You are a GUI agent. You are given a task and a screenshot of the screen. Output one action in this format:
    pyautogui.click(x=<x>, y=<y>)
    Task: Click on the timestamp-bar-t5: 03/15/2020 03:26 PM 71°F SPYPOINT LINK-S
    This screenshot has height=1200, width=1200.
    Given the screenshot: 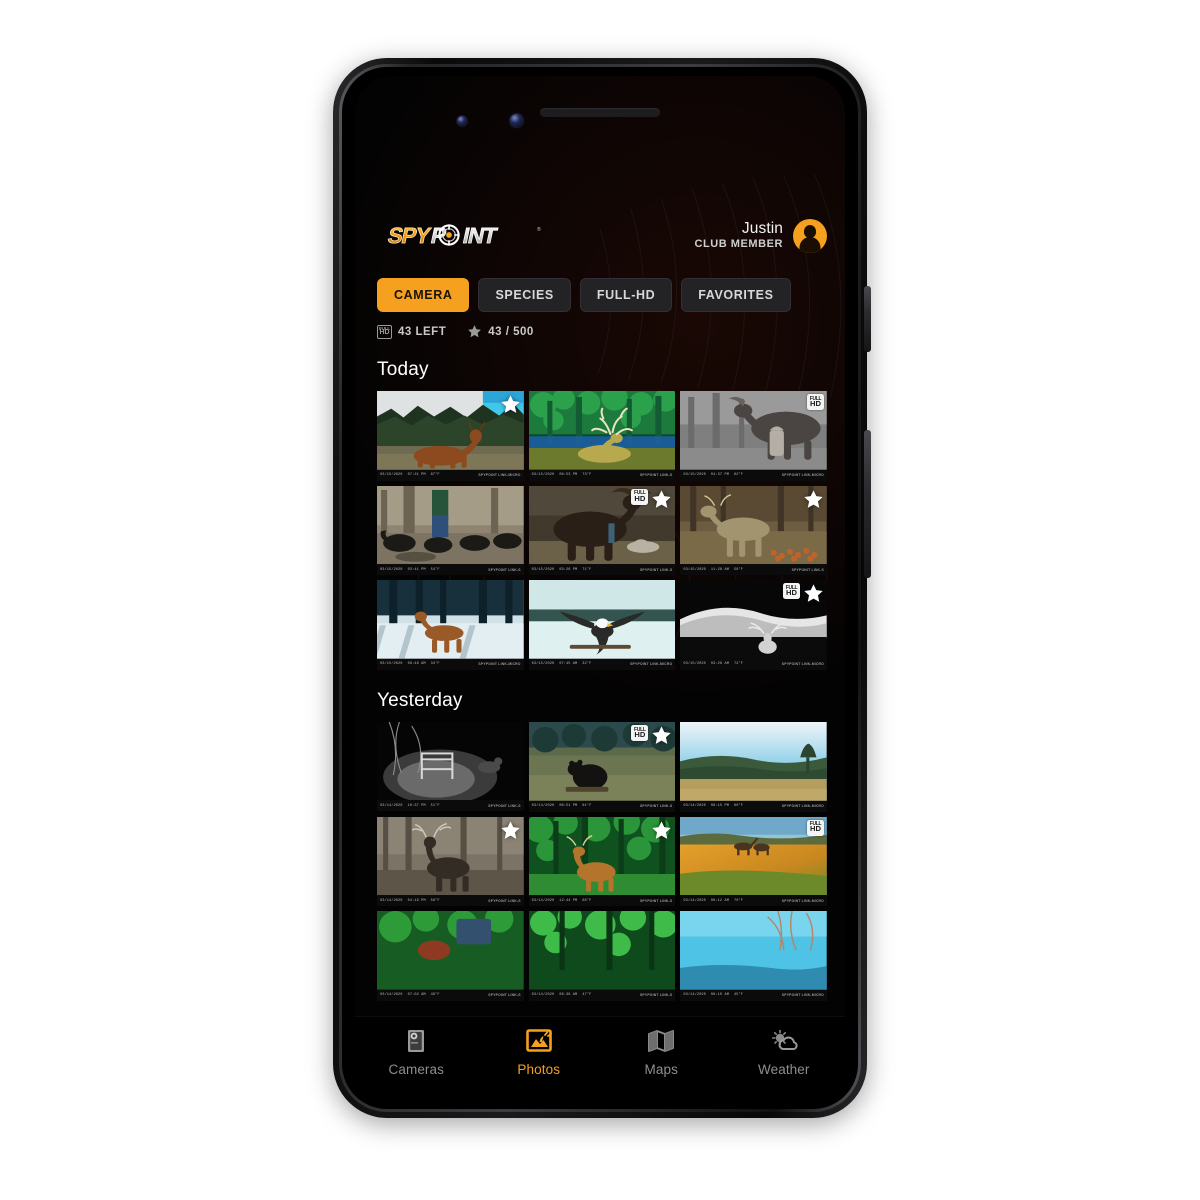 What is the action you would take?
    pyautogui.click(x=602, y=570)
    